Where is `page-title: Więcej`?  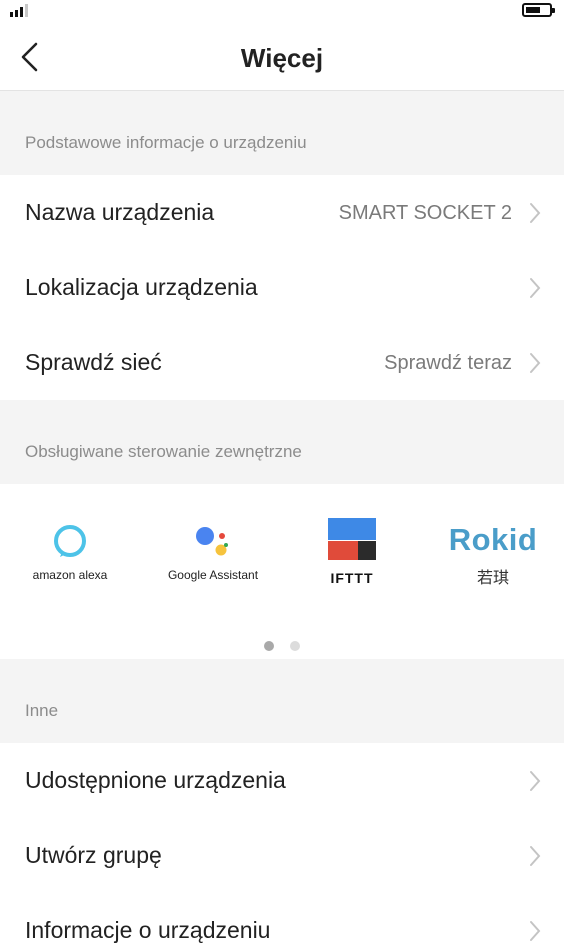 page-title: Więcej is located at coordinates (282, 58).